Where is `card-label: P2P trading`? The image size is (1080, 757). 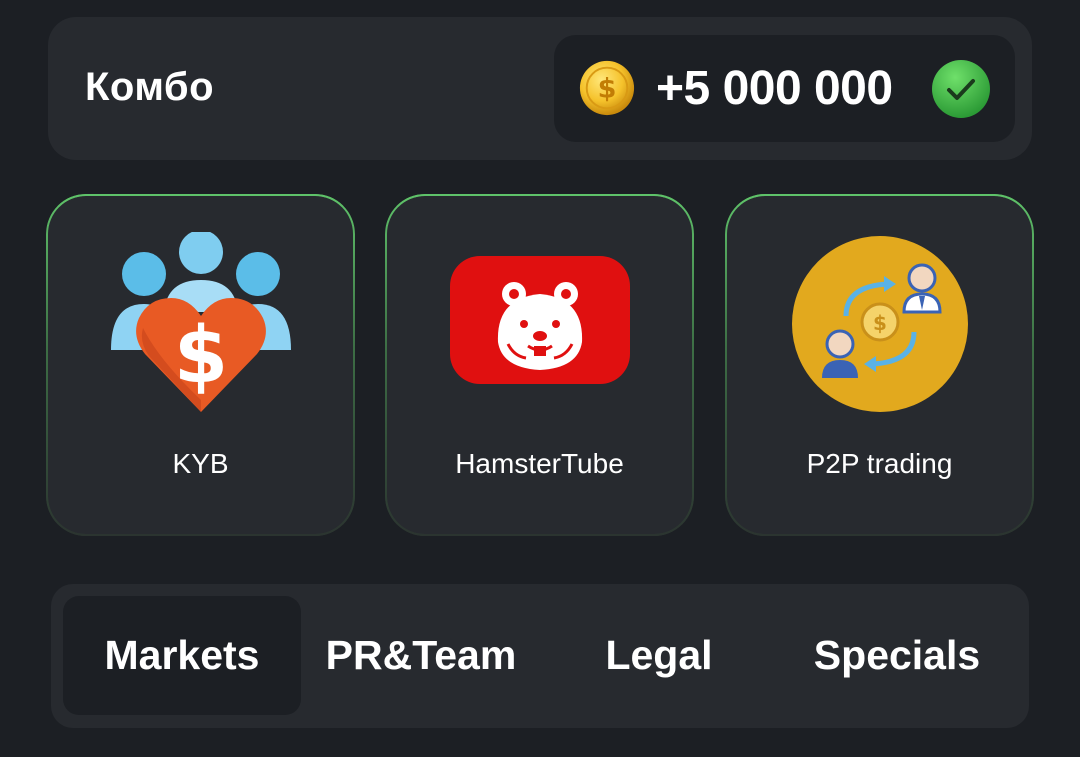 card-label: P2P trading is located at coordinates (879, 463).